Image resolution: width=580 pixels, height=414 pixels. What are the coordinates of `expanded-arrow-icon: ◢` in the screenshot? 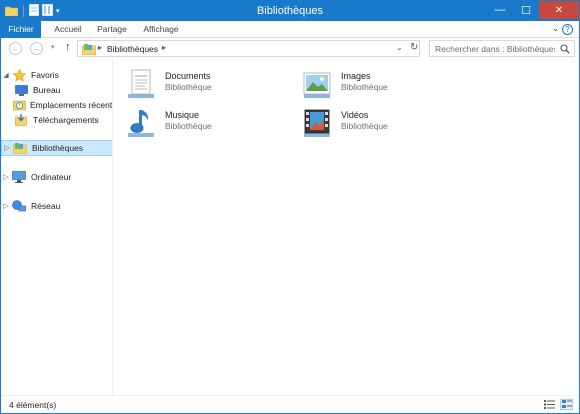 It's located at (6, 75).